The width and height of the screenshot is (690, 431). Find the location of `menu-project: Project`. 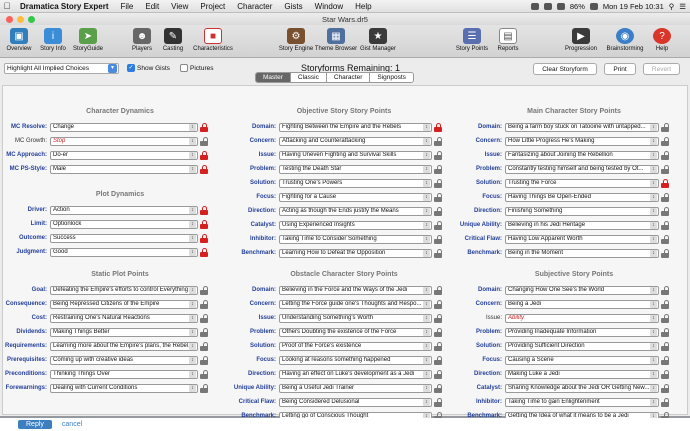

menu-project: Project is located at coordinates (212, 6).